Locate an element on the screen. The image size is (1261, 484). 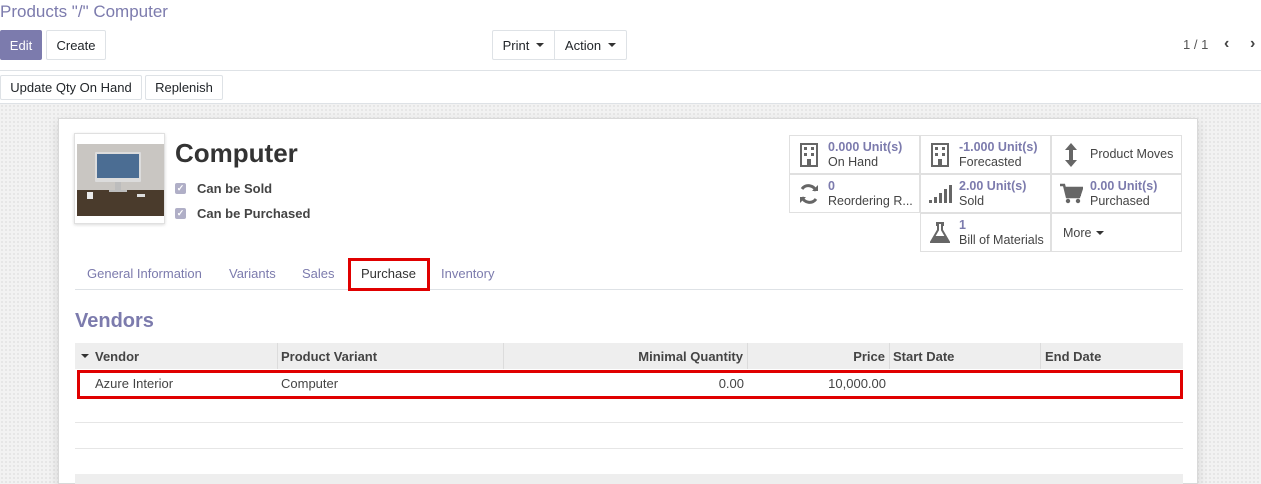
reordering-value: 0 is located at coordinates (831, 185).